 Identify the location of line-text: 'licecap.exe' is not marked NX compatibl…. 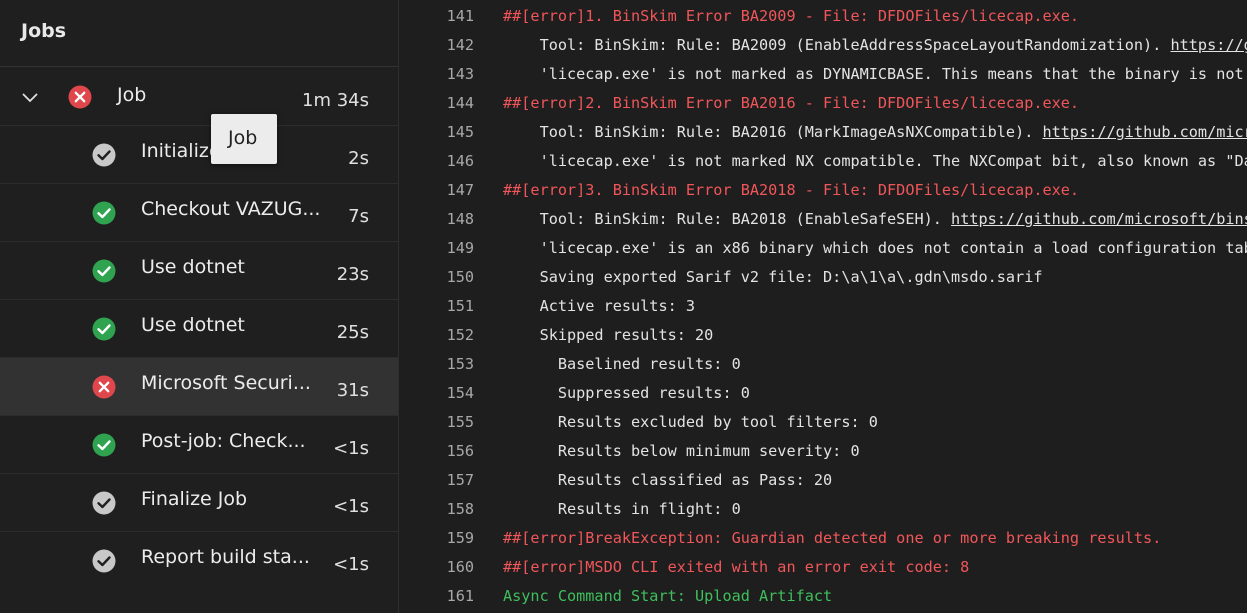
(875, 161).